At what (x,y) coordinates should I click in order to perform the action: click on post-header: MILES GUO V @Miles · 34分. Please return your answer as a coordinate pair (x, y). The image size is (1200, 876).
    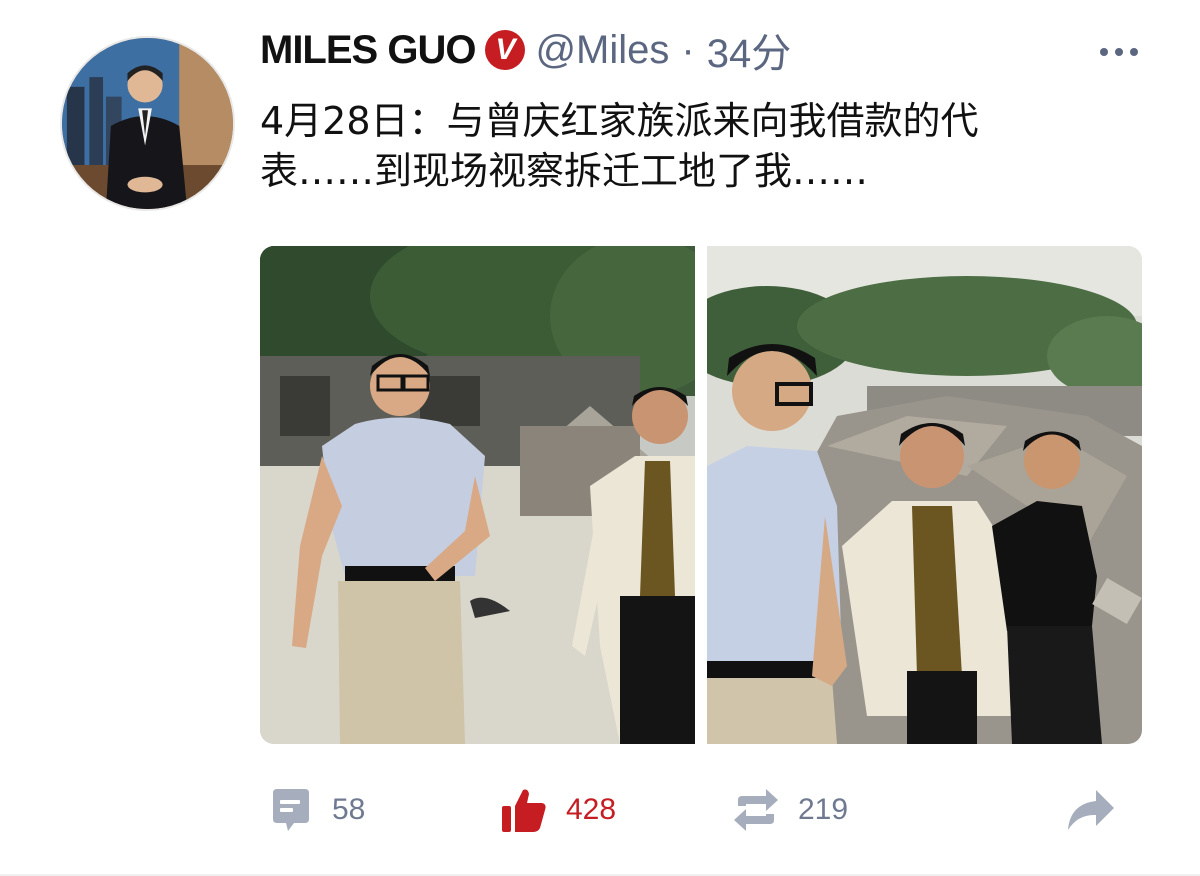
    Looking at the image, I should click on (525, 50).